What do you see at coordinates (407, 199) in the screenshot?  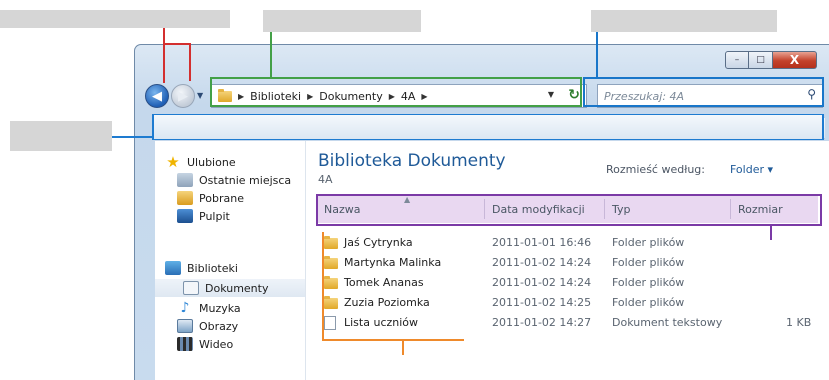 I see `sort-ascending-icon: ▲` at bounding box center [407, 199].